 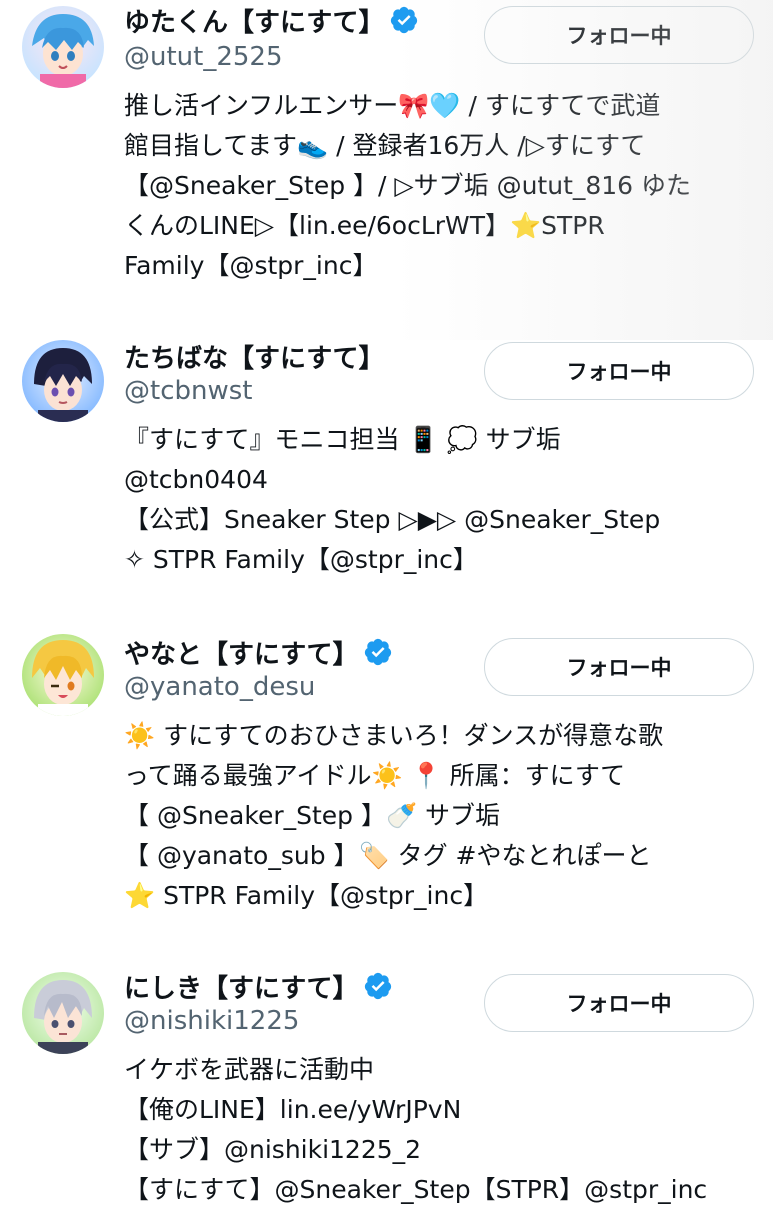 I want to click on bio-line: 【俺のLINE】lin.ee/yWrJPvN, so click(x=293, y=1109).